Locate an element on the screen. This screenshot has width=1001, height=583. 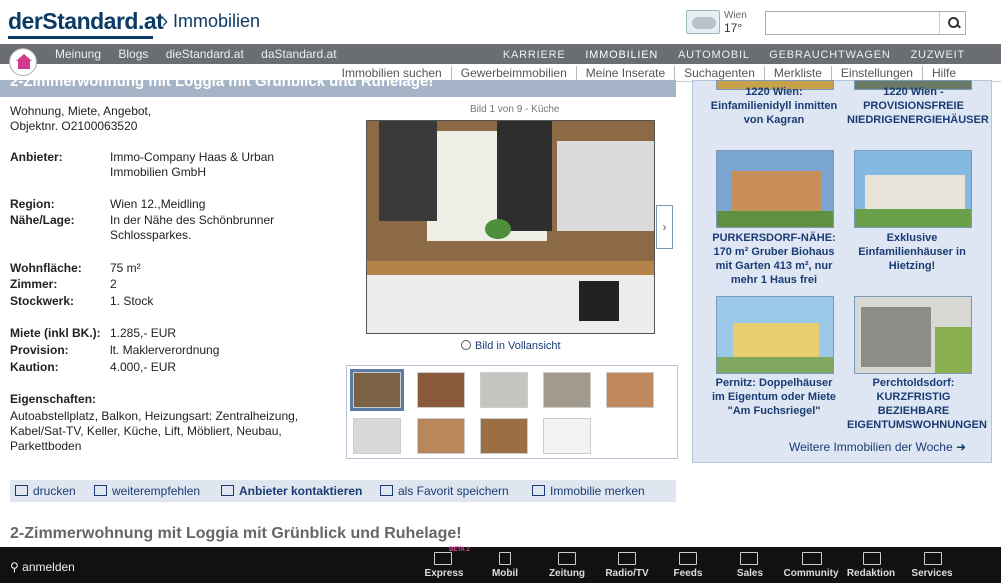
remember-action: Immobilie merken is located at coordinates (588, 491).